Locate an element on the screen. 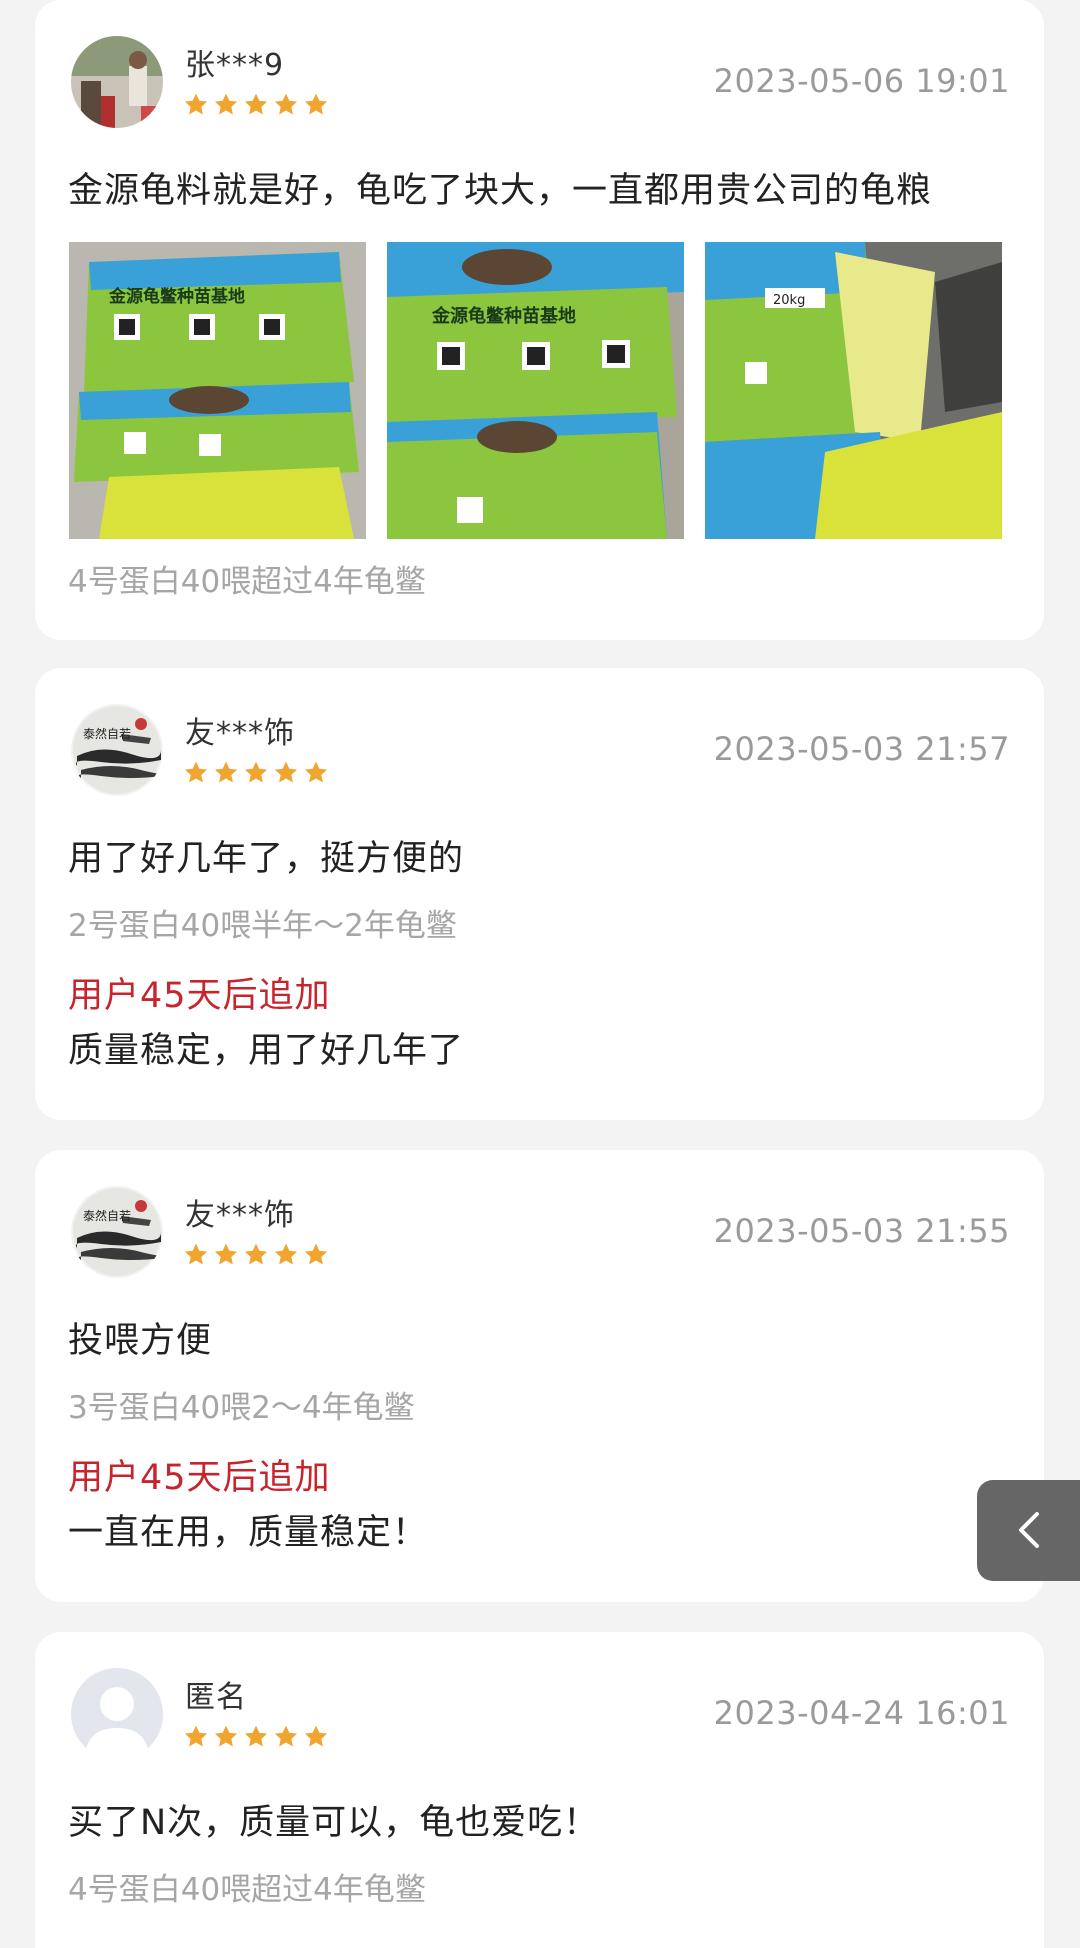 This screenshot has height=1948, width=1080. bag-label: 20kg is located at coordinates (789, 300).